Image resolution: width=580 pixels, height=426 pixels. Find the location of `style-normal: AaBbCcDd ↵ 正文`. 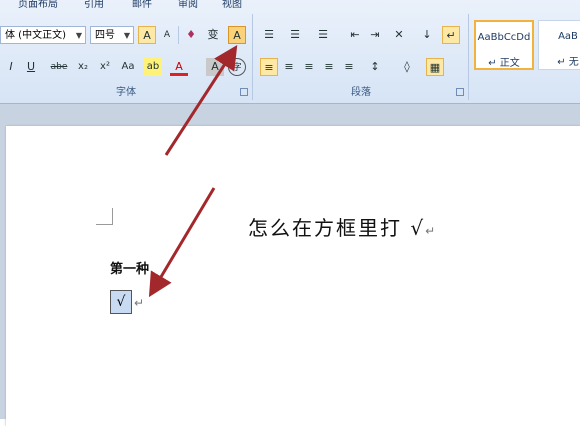

style-normal: AaBbCcDd ↵ 正文 is located at coordinates (504, 45).